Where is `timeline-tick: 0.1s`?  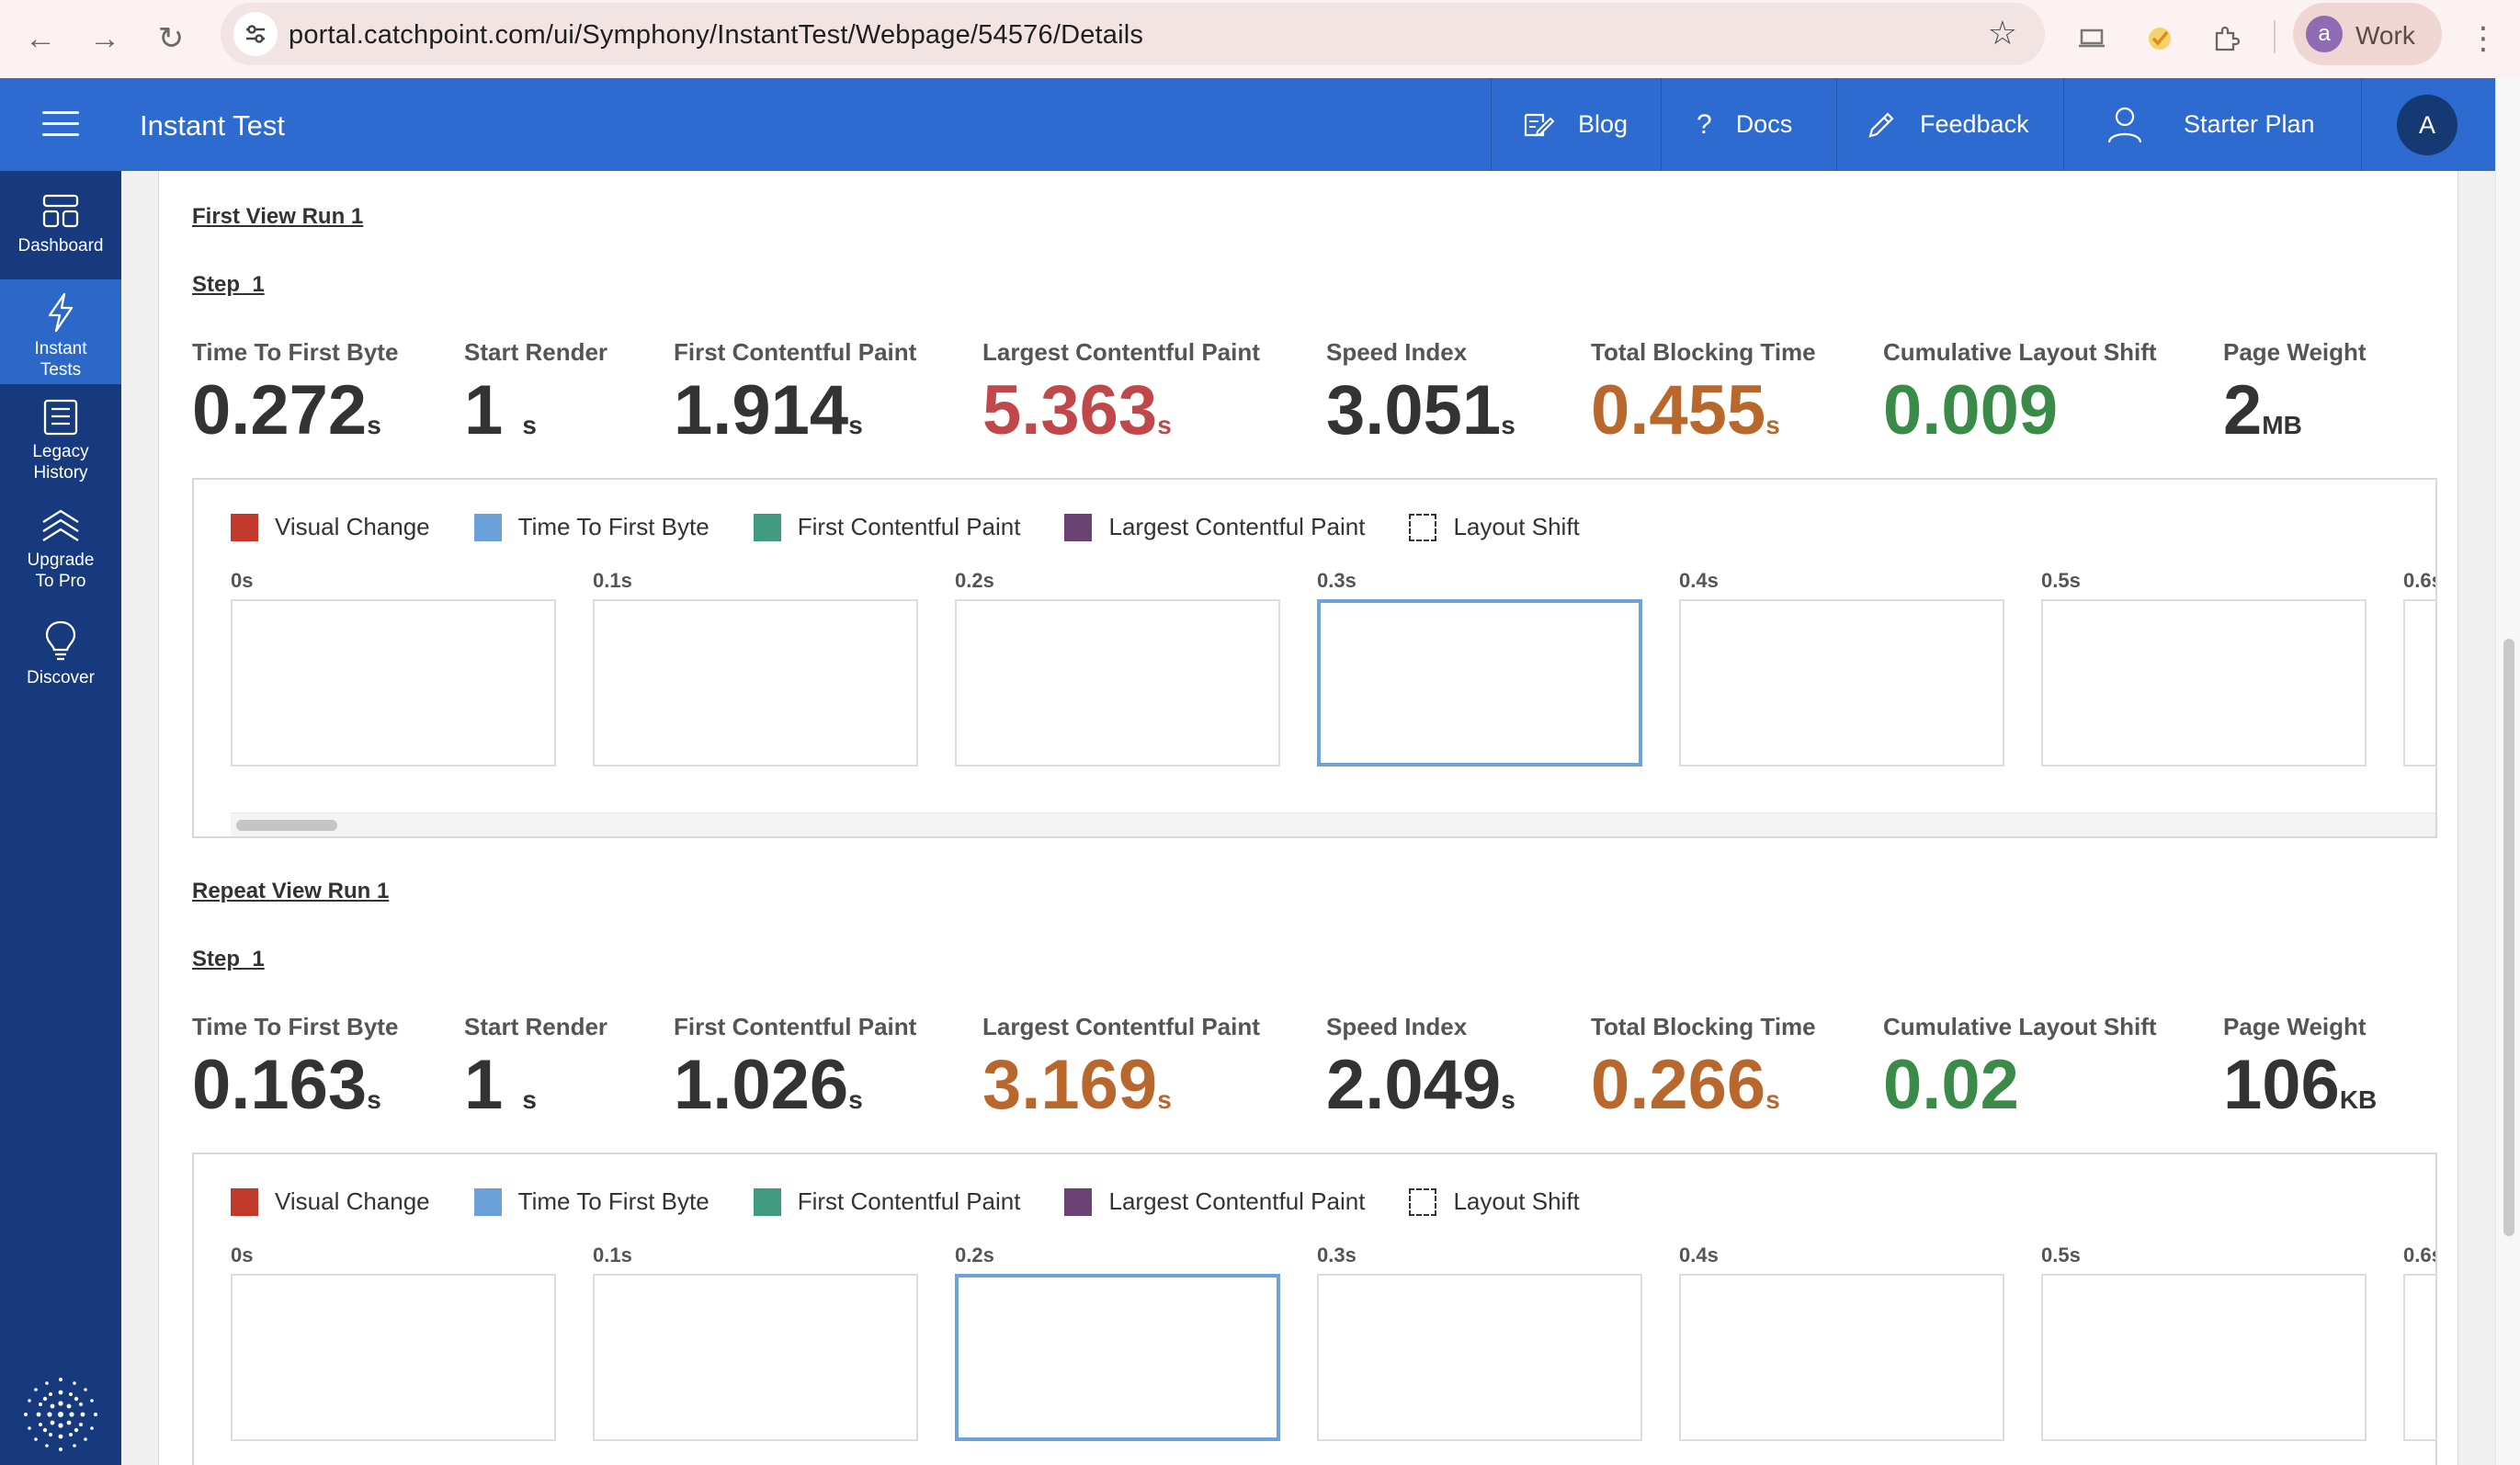 timeline-tick: 0.1s is located at coordinates (612, 1255).